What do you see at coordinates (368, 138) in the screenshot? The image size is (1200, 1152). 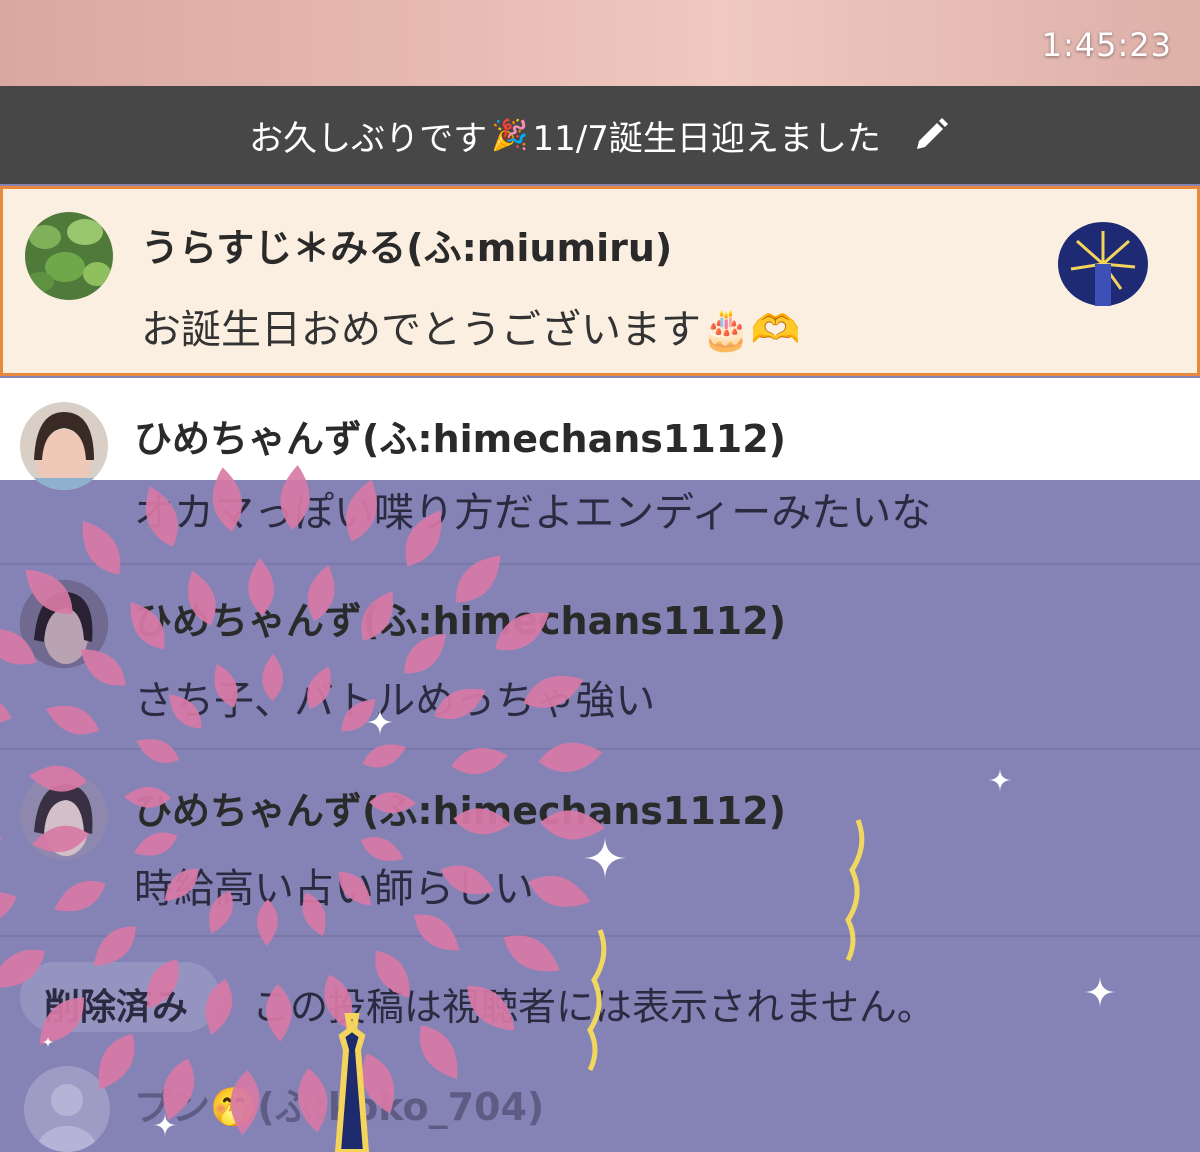 I see `broadcast-title: お久しぶりです` at bounding box center [368, 138].